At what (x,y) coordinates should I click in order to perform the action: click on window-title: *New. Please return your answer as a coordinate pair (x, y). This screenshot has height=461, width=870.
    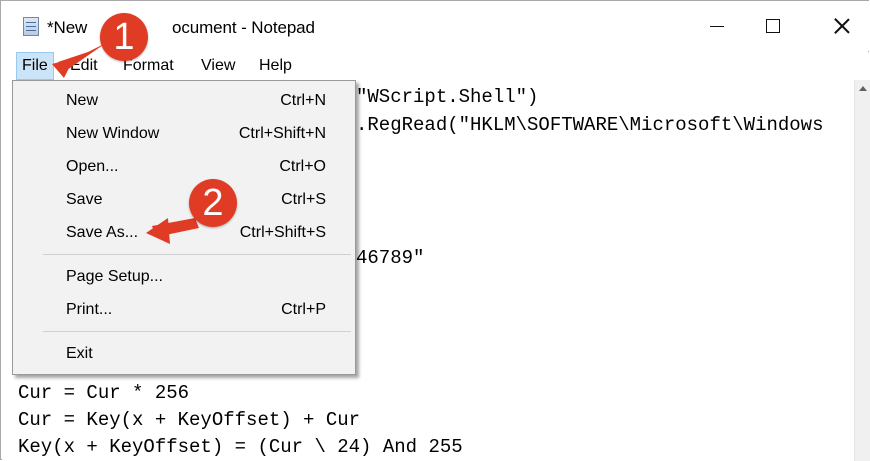
    Looking at the image, I should click on (67, 27).